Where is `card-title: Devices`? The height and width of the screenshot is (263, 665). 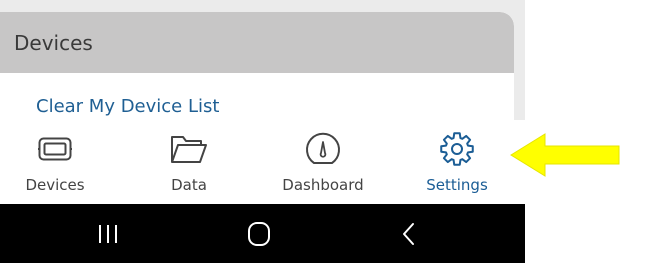 card-title: Devices is located at coordinates (53, 42).